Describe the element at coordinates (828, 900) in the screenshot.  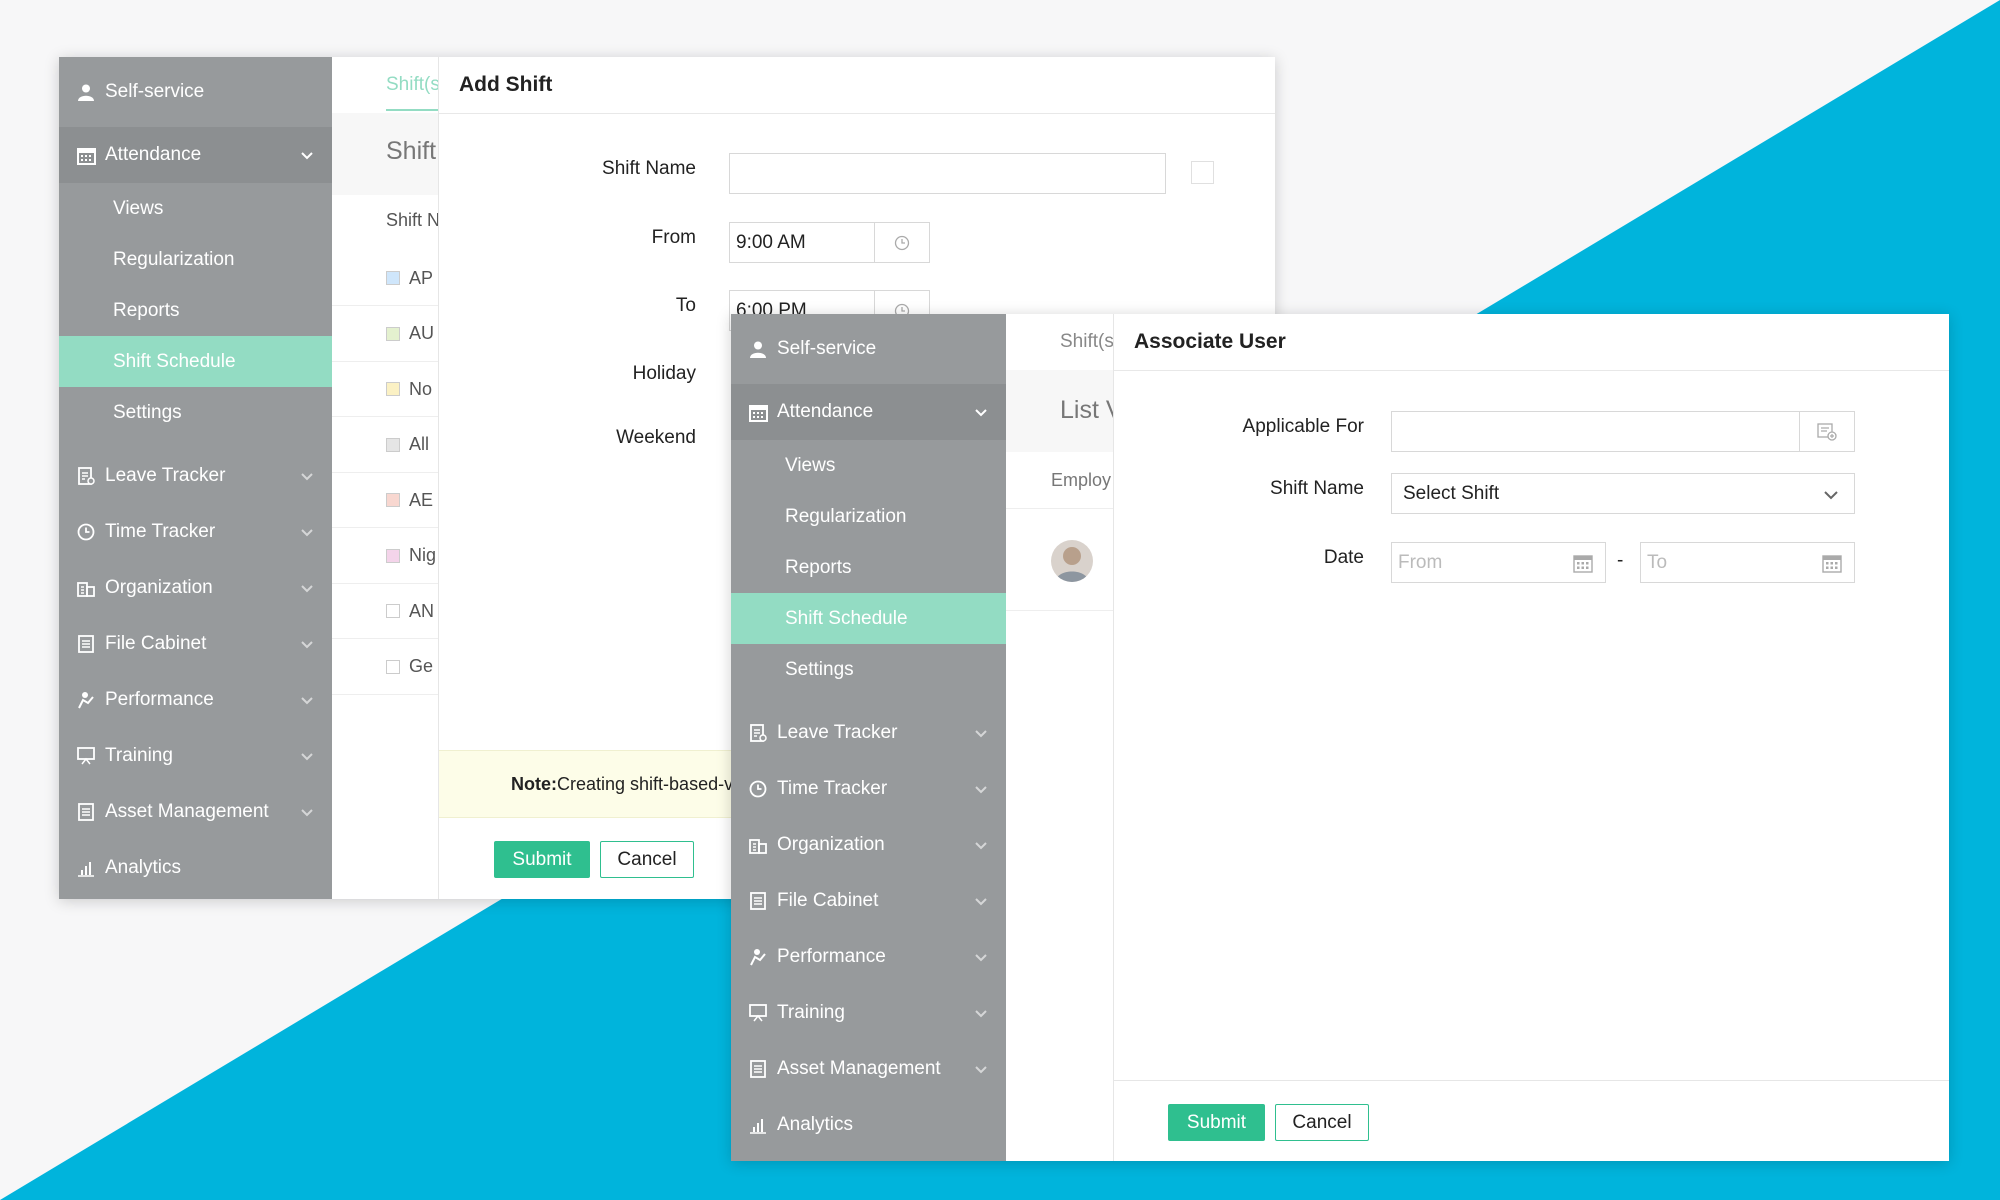
I see `sidebar-item-label: File Cabinet` at that location.